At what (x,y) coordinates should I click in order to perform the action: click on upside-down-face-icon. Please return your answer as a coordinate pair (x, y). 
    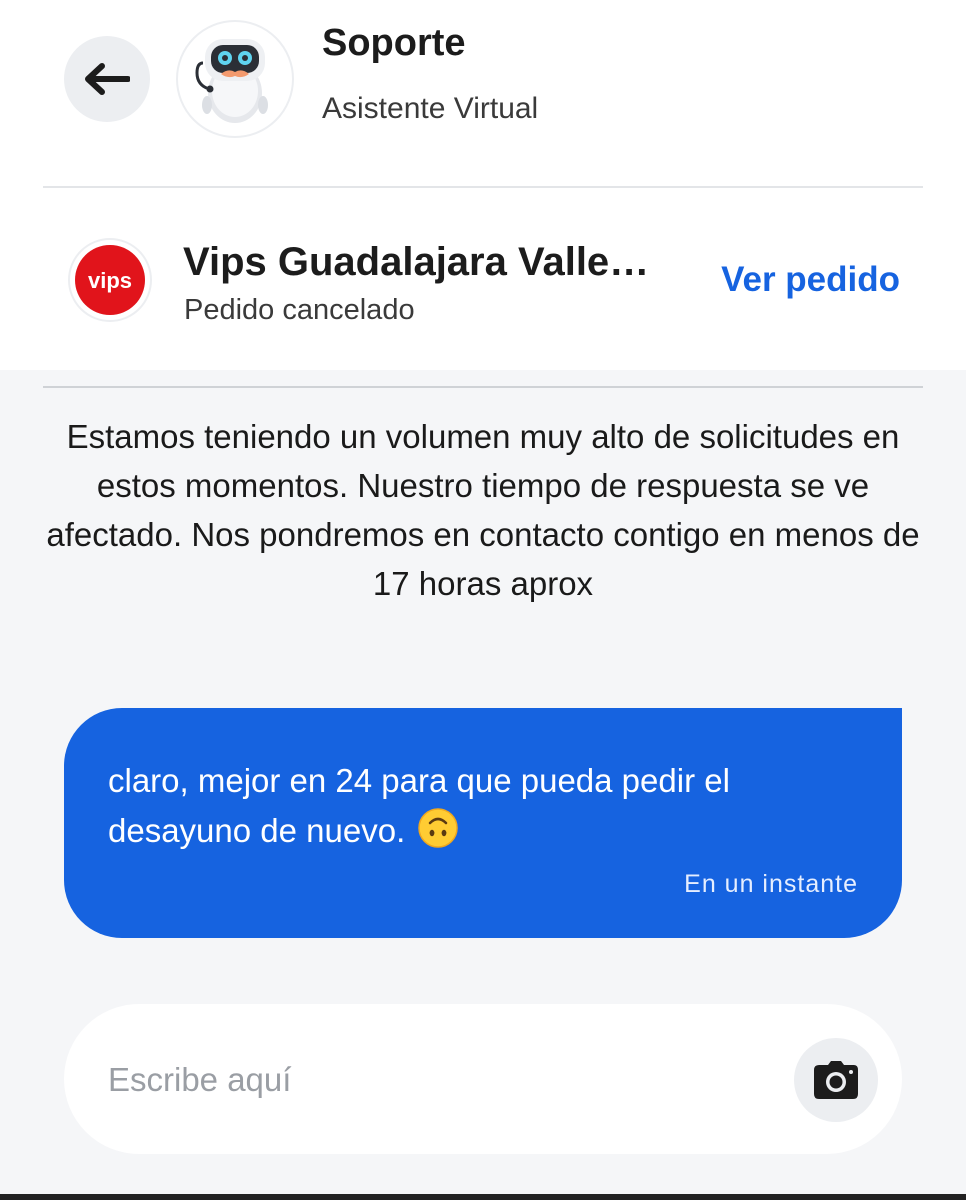
    Looking at the image, I should click on (438, 828).